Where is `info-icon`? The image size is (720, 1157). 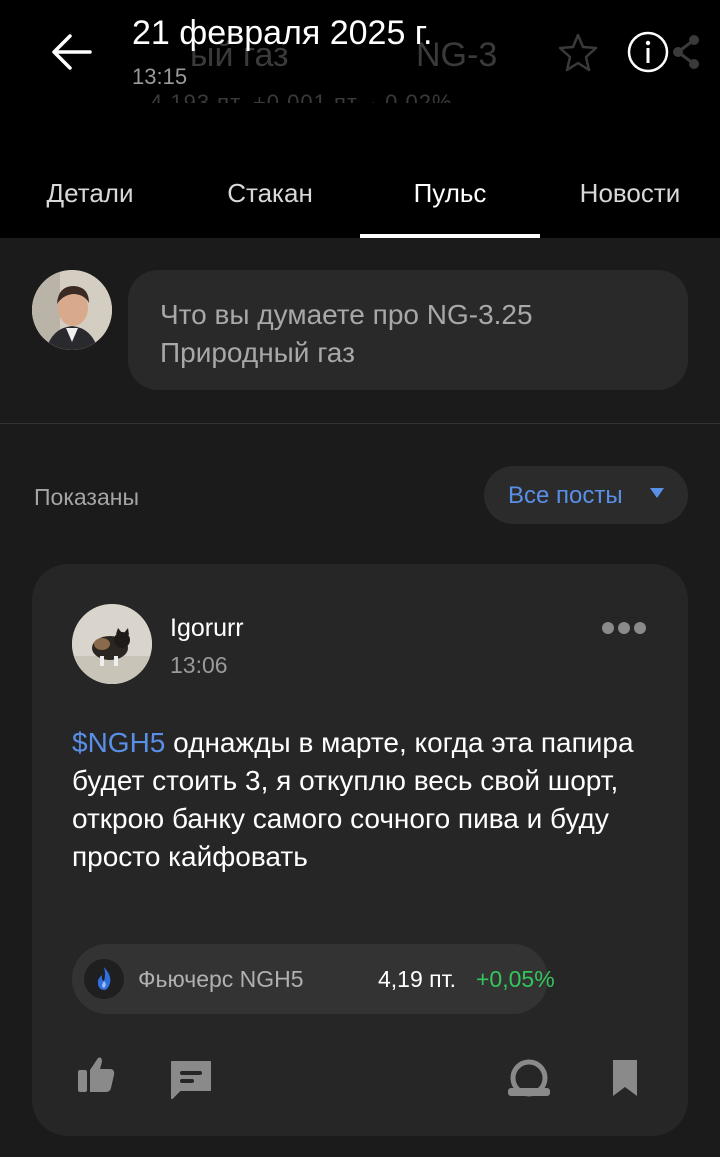 info-icon is located at coordinates (648, 52).